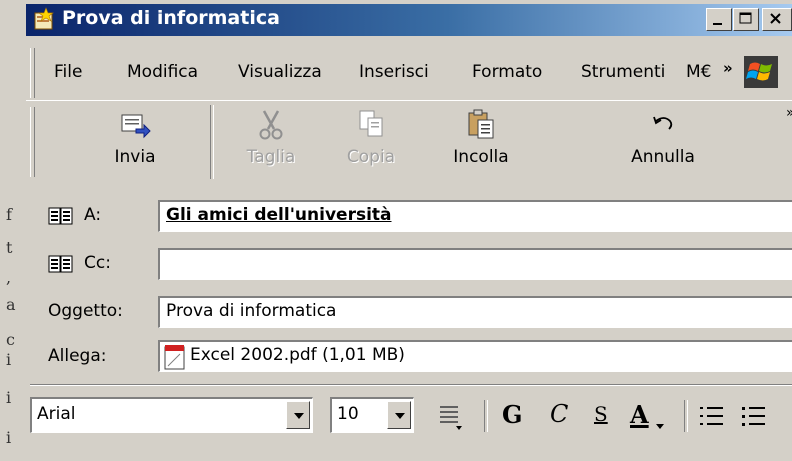 This screenshot has height=461, width=792. Describe the element at coordinates (10, 339) in the screenshot. I see `background-char: c` at that location.